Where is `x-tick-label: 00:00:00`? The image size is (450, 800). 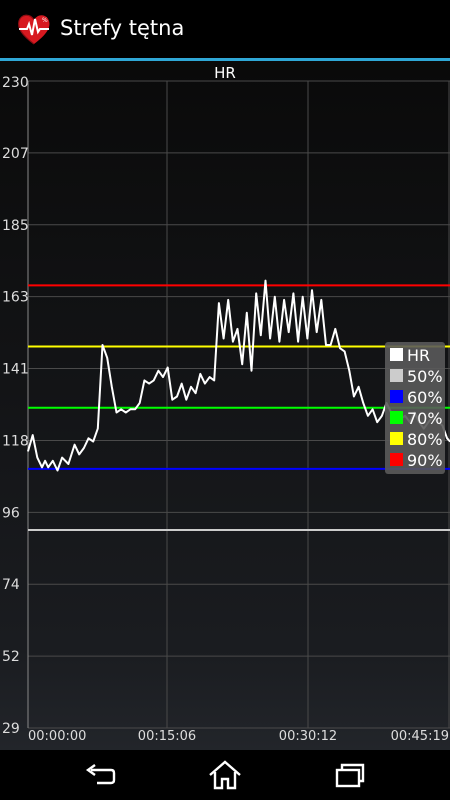 x-tick-label: 00:00:00 is located at coordinates (57, 736).